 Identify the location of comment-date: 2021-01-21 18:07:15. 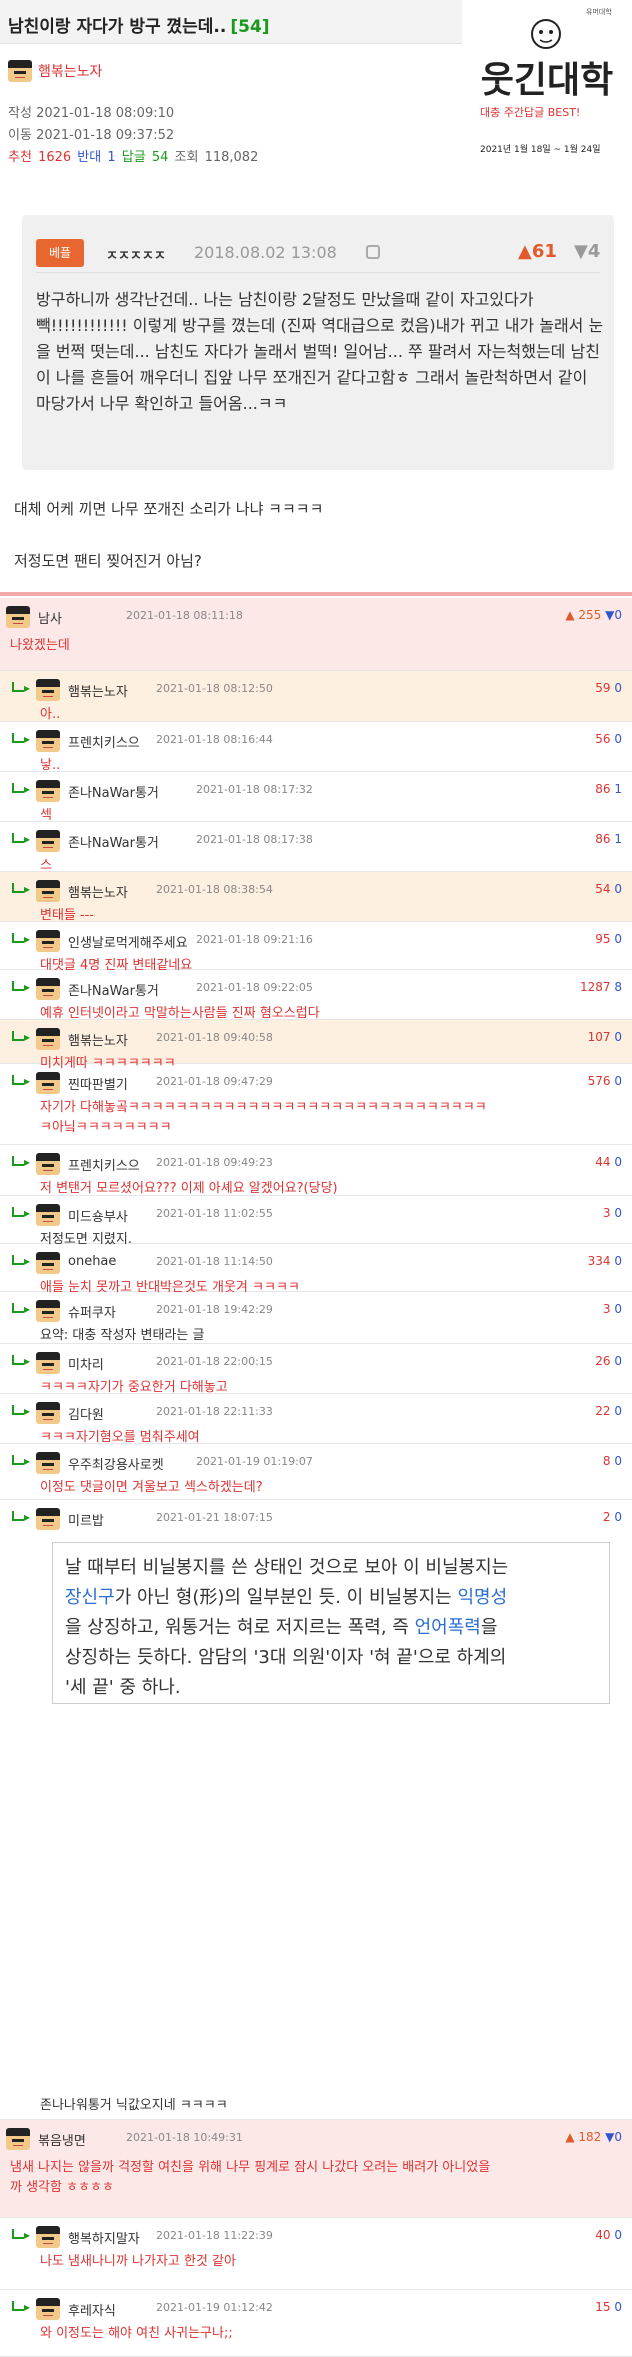
(214, 1517).